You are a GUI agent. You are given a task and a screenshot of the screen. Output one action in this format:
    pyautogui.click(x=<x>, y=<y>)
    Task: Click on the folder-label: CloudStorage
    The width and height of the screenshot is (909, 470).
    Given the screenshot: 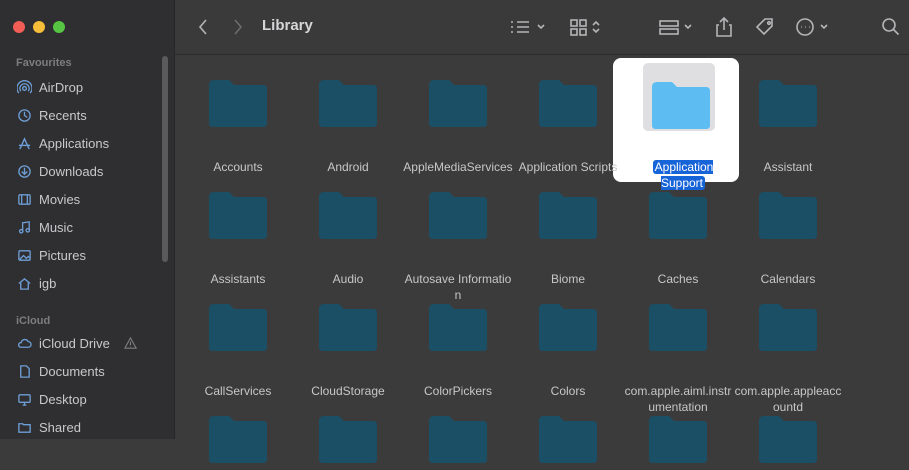 What is the action you would take?
    pyautogui.click(x=348, y=391)
    